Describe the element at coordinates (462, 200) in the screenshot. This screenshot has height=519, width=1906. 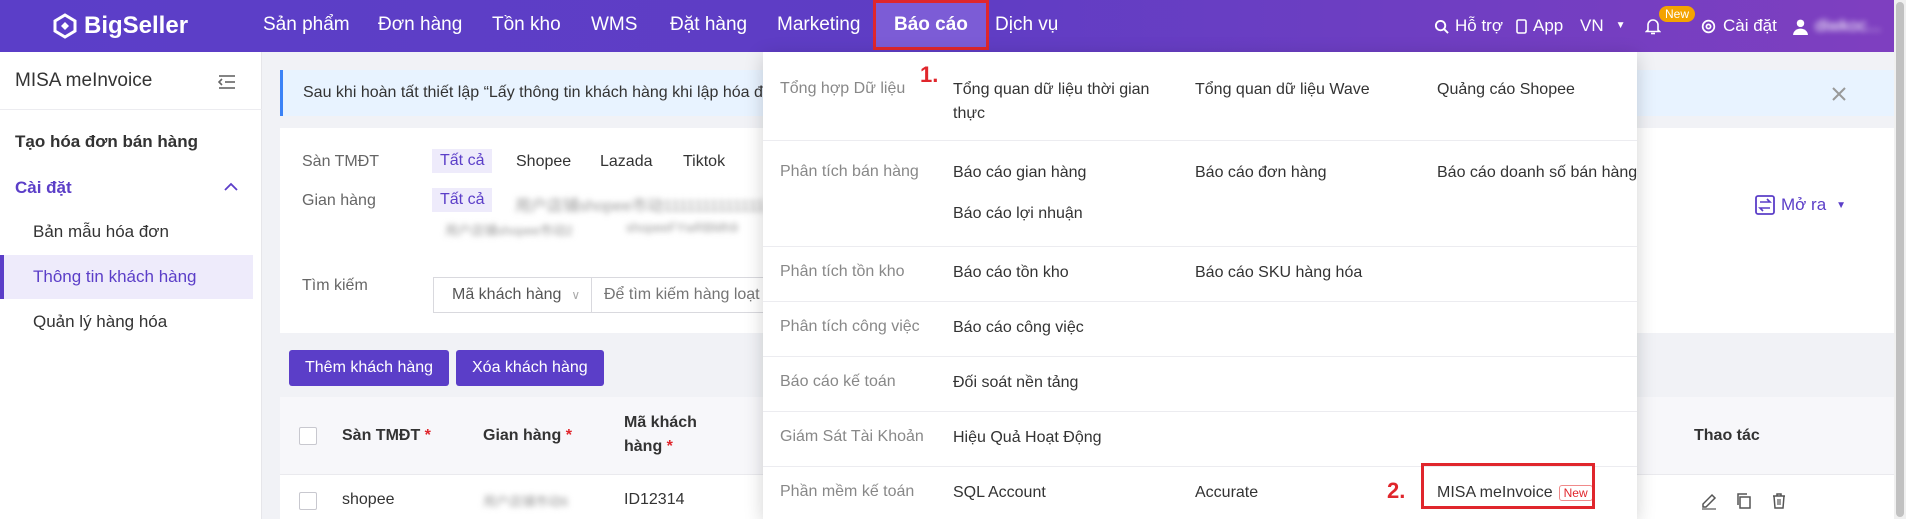
I see `store-option-all: Tất cả` at that location.